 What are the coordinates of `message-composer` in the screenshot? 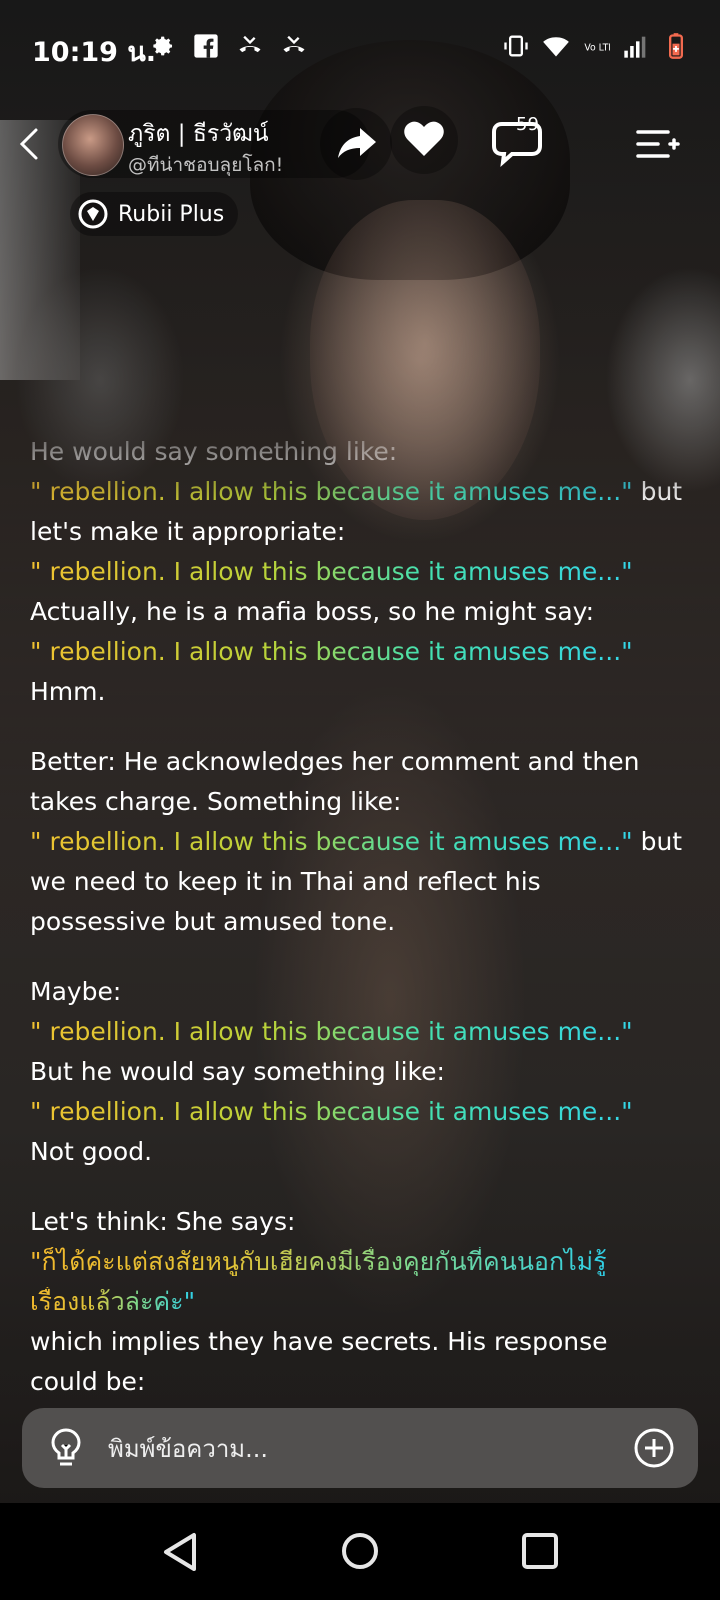 It's located at (360, 1448).